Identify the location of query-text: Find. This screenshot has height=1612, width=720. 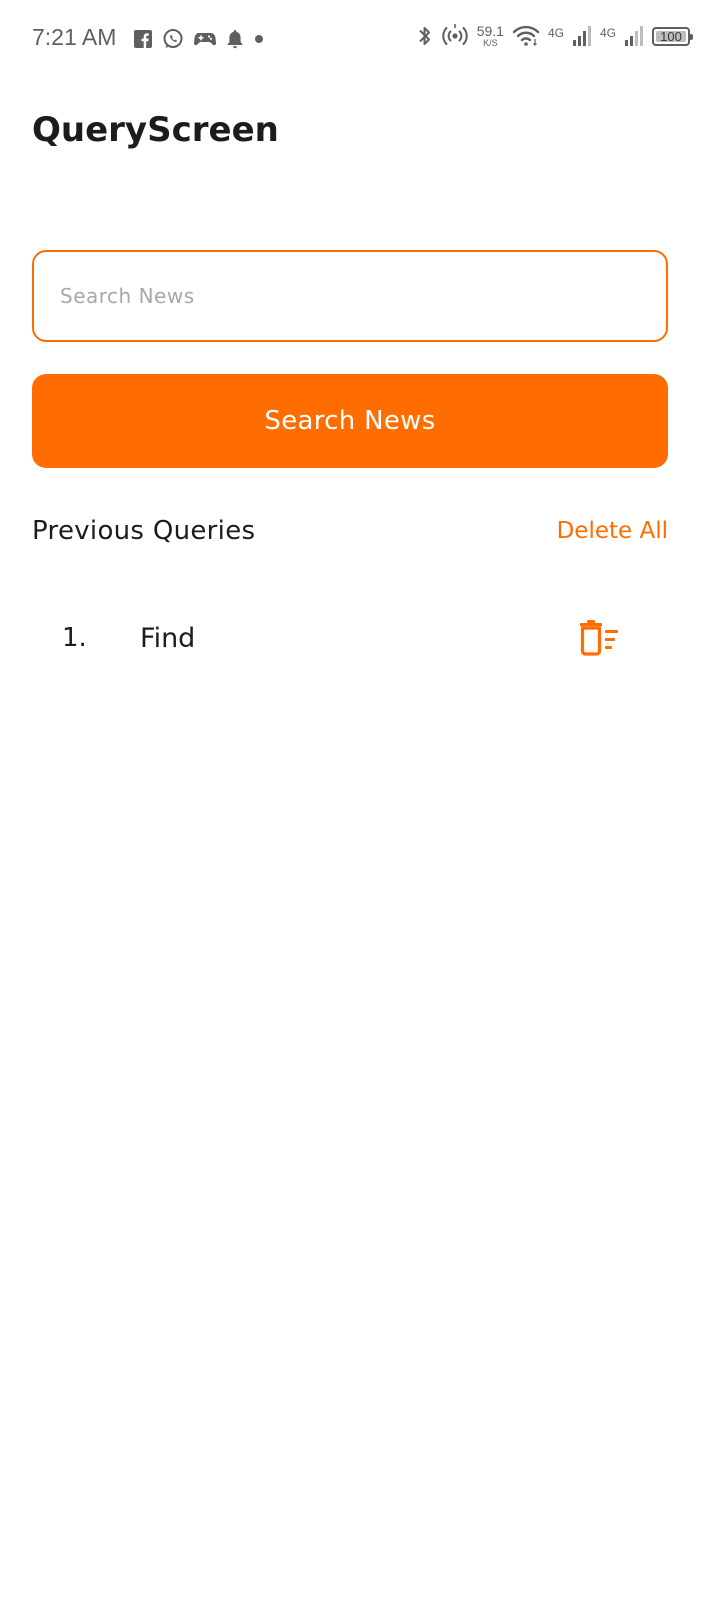
(168, 638).